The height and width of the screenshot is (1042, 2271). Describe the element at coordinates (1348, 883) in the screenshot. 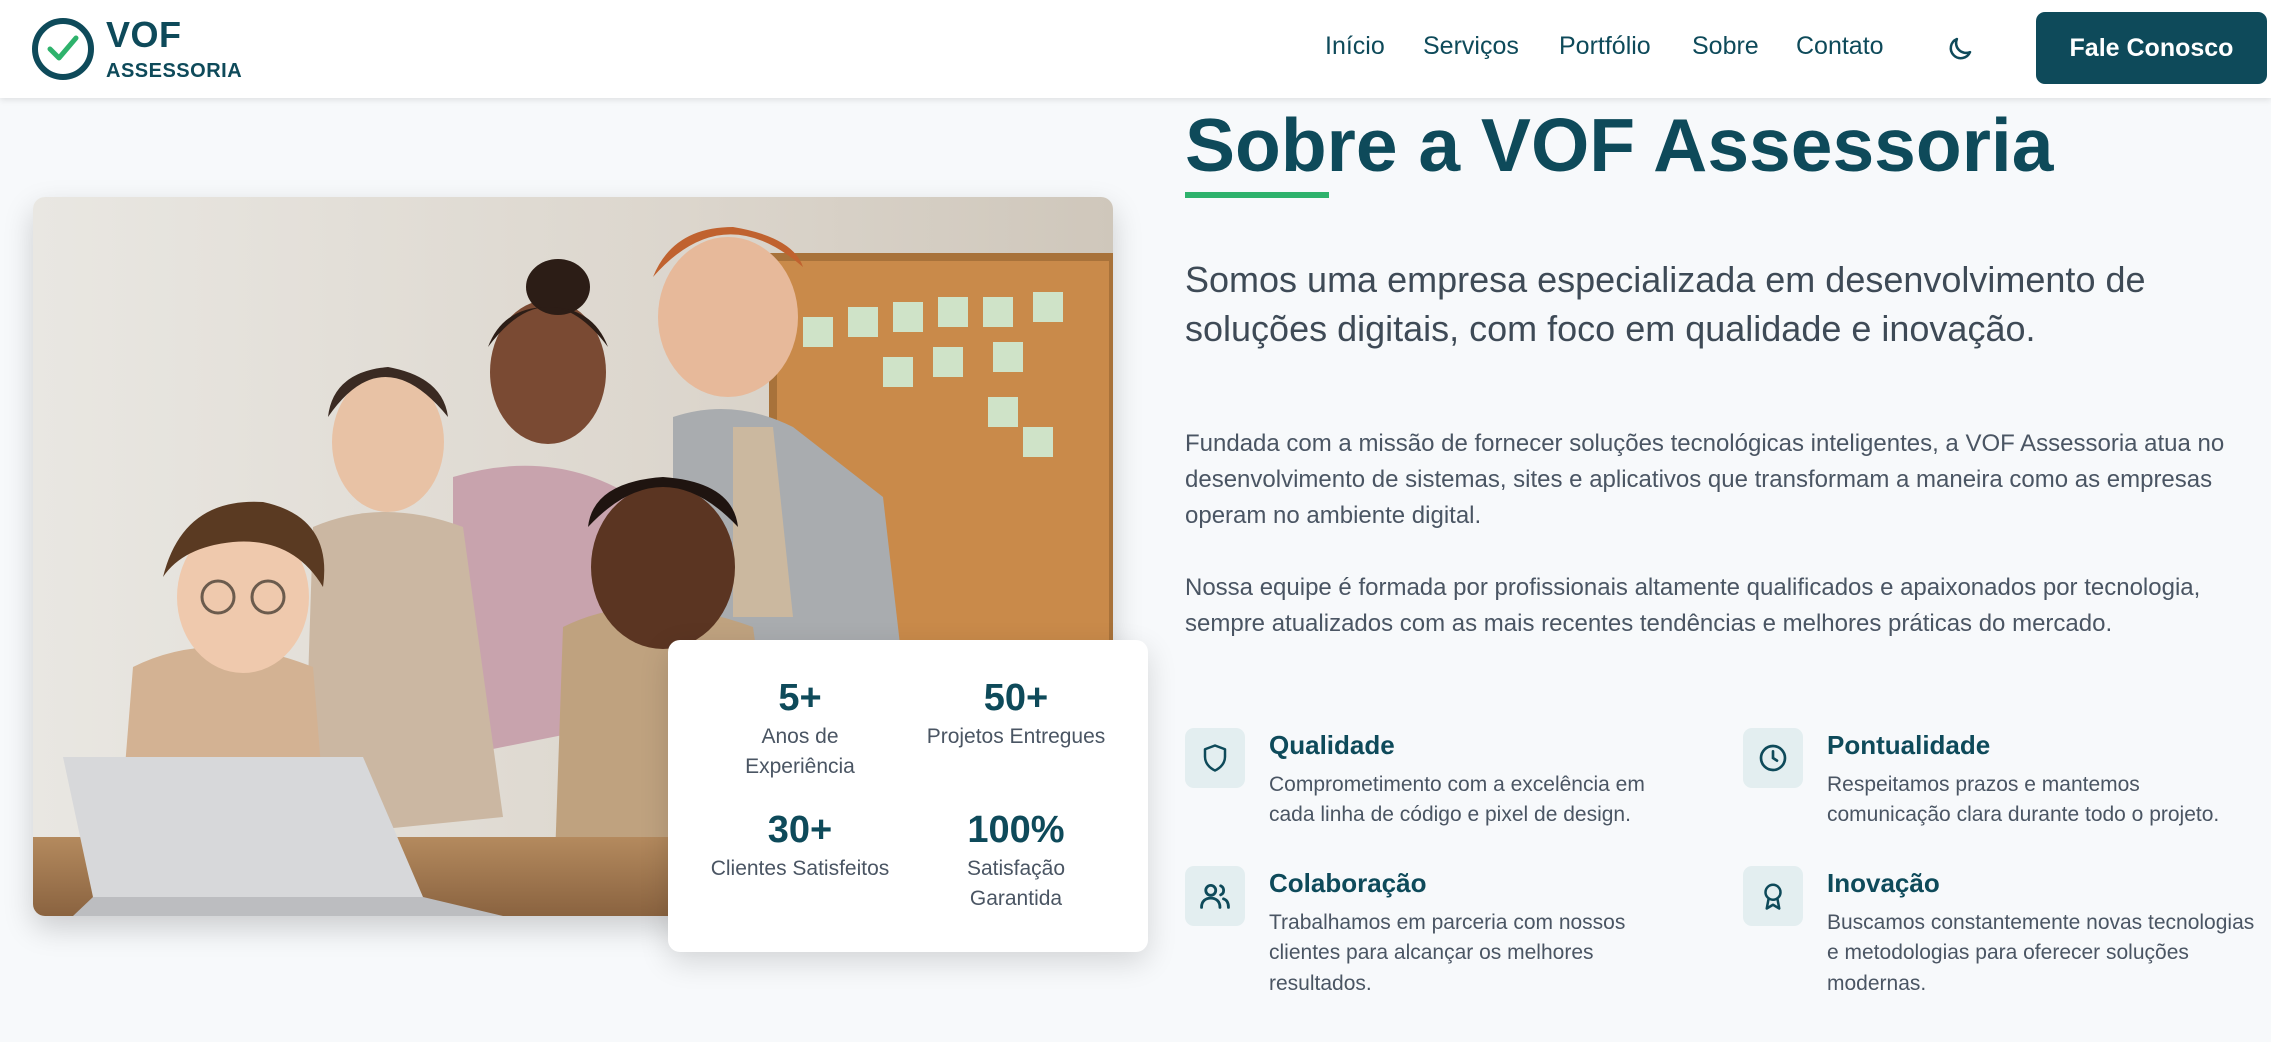

I see `feature-title: Colaboração` at that location.